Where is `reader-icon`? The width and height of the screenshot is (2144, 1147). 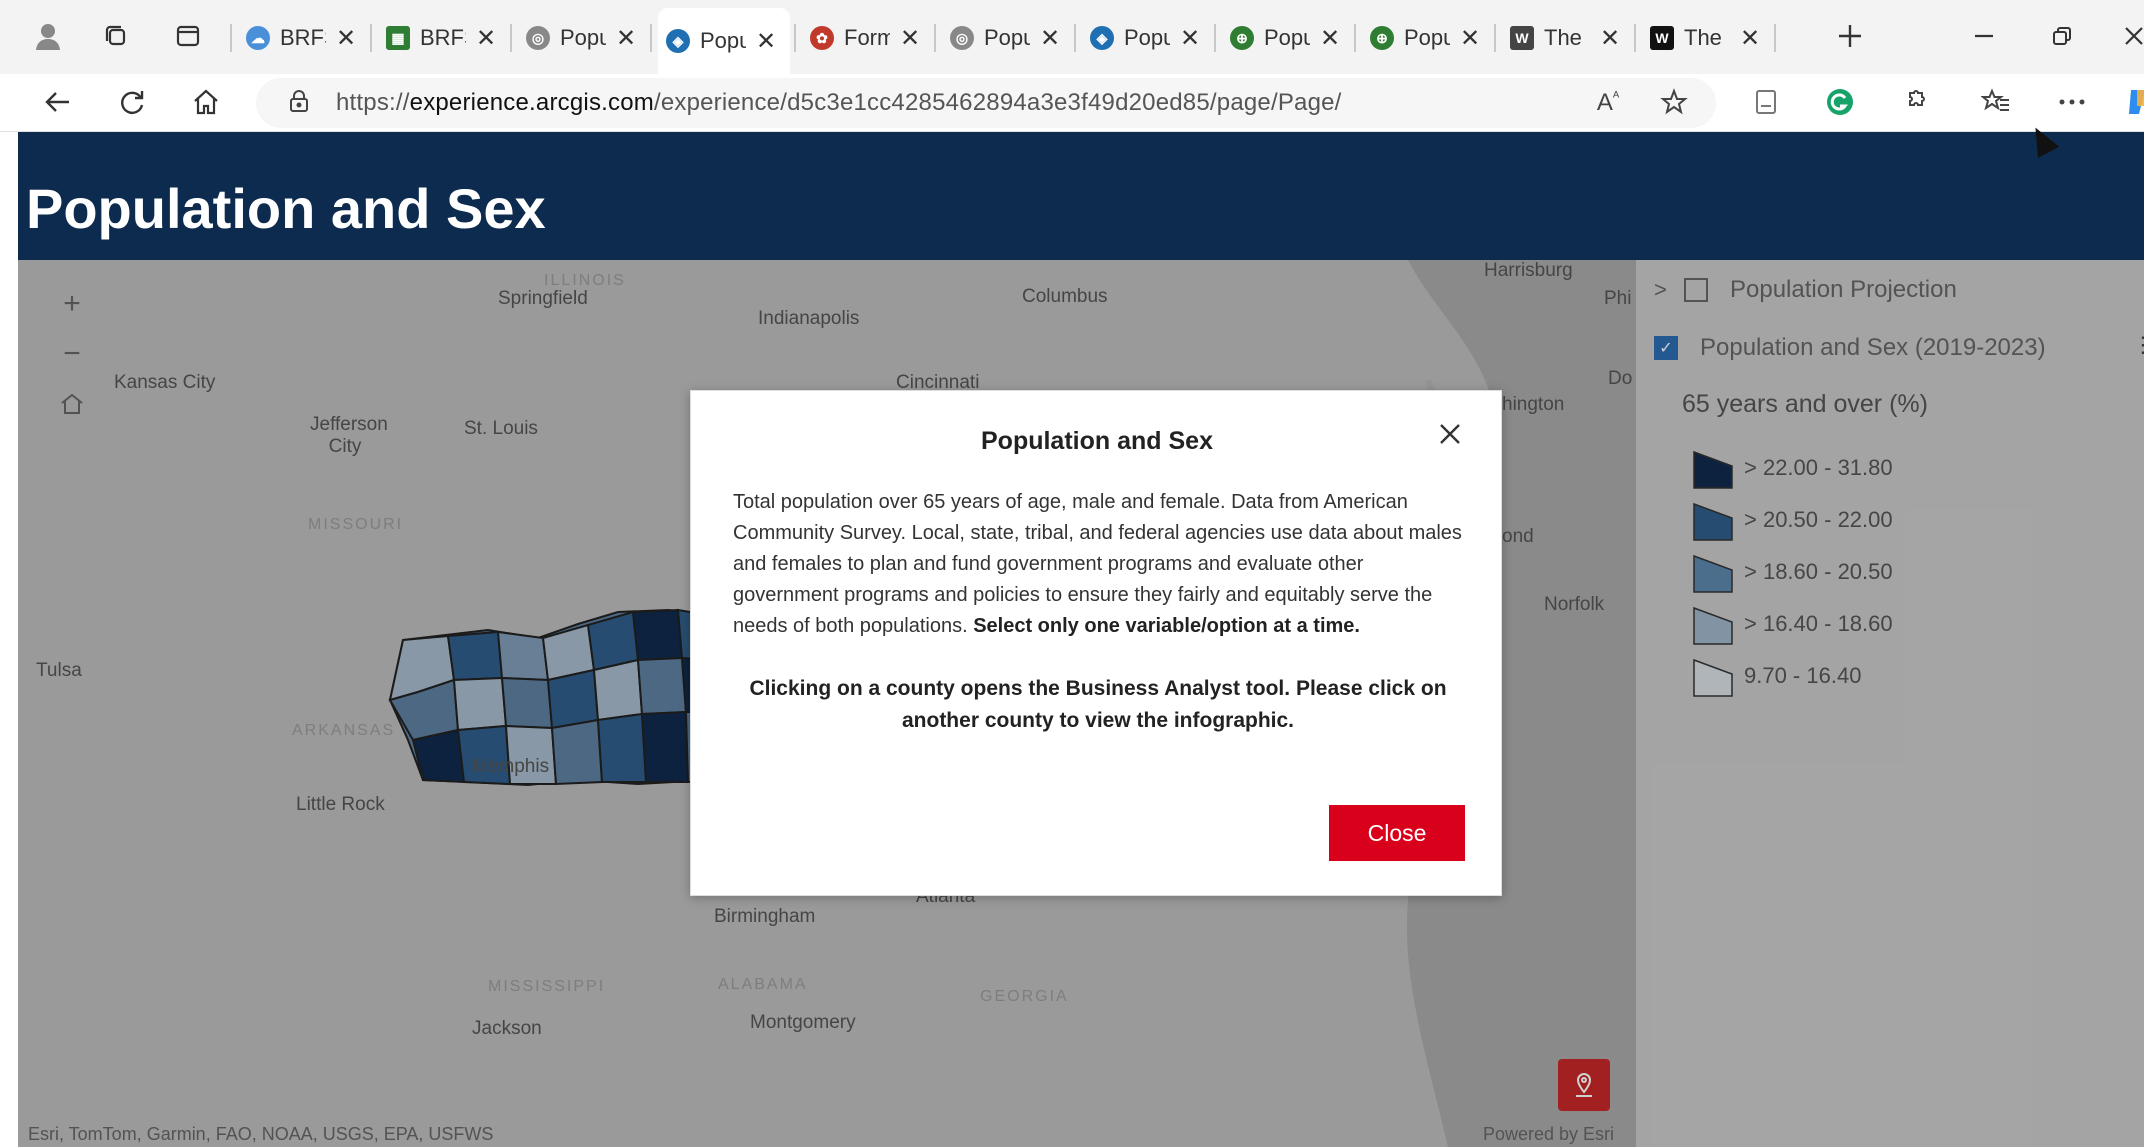 reader-icon is located at coordinates (1766, 102).